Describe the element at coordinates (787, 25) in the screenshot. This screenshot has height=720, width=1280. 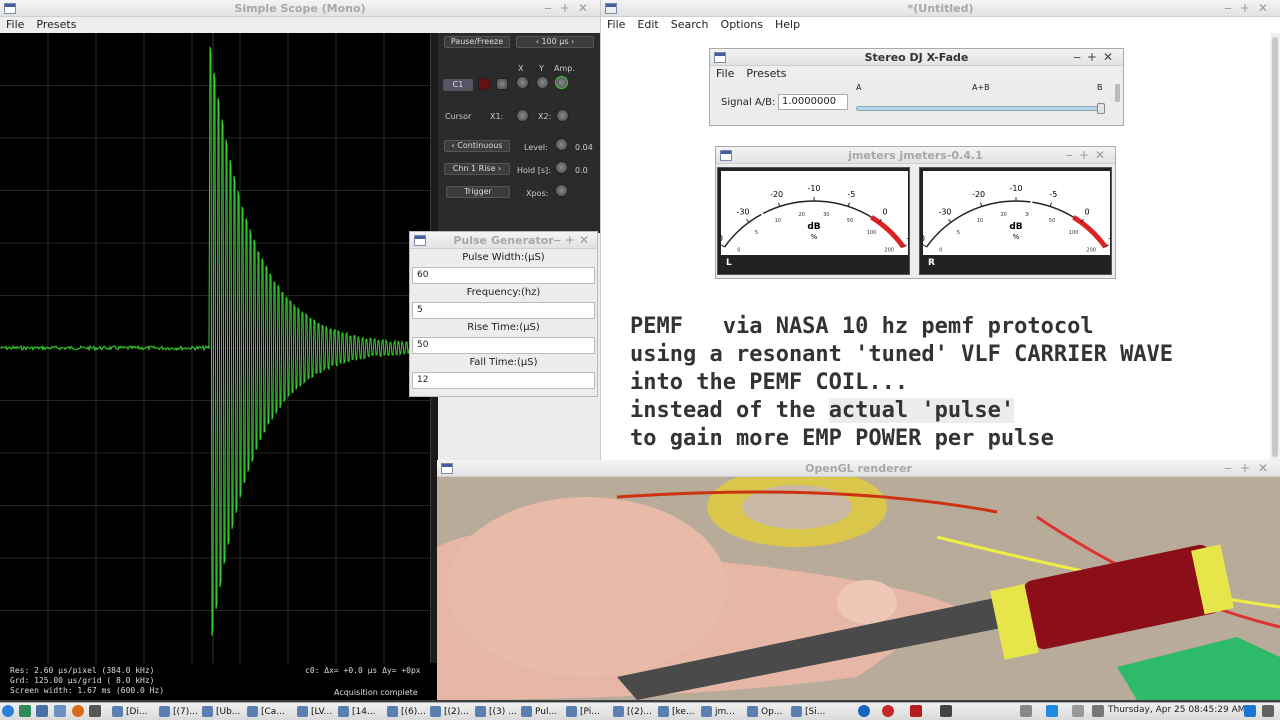
I see `menu-help: Help` at that location.